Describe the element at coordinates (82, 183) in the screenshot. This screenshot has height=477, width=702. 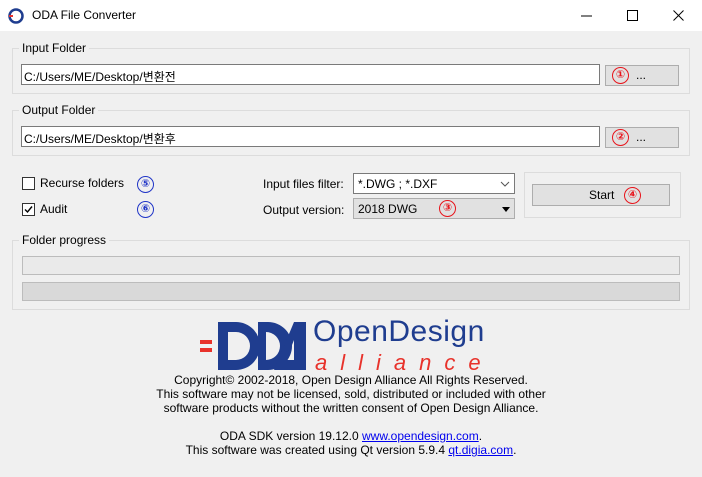
I see `recurse-folders-label: Recurse folders` at that location.